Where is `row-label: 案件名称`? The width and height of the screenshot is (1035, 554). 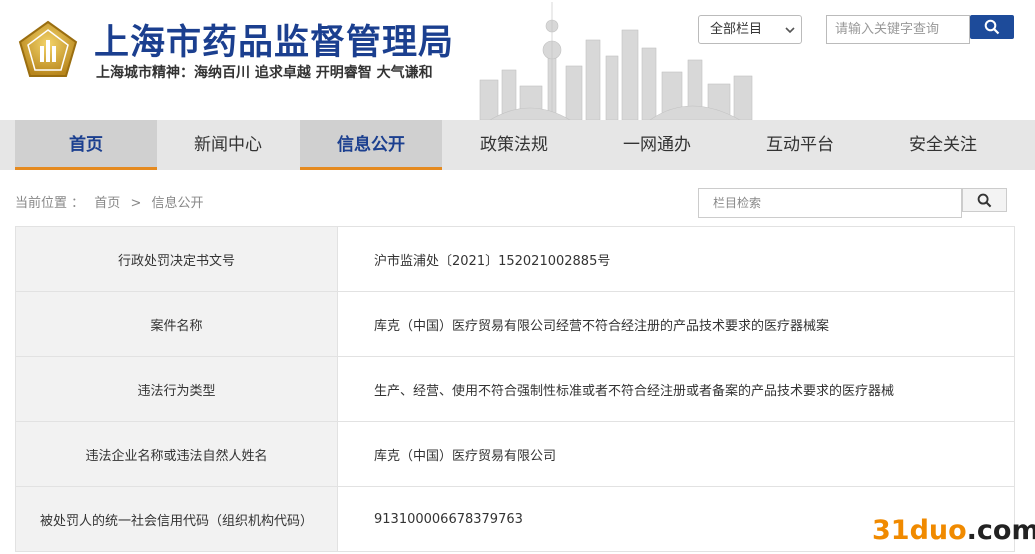 row-label: 案件名称 is located at coordinates (176, 324).